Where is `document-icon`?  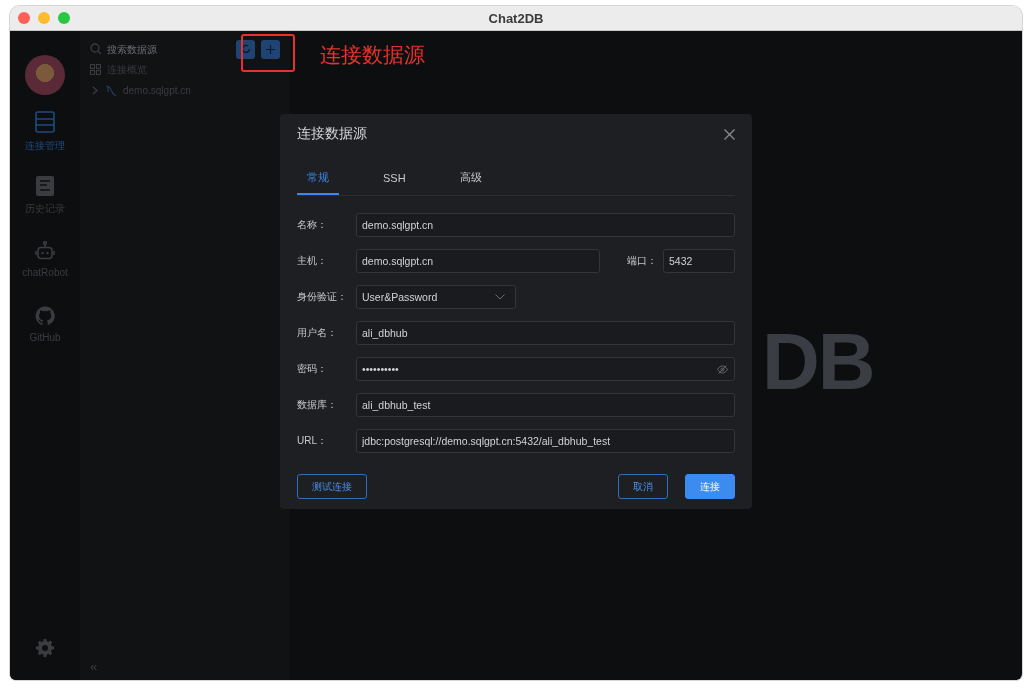
document-icon is located at coordinates (45, 186).